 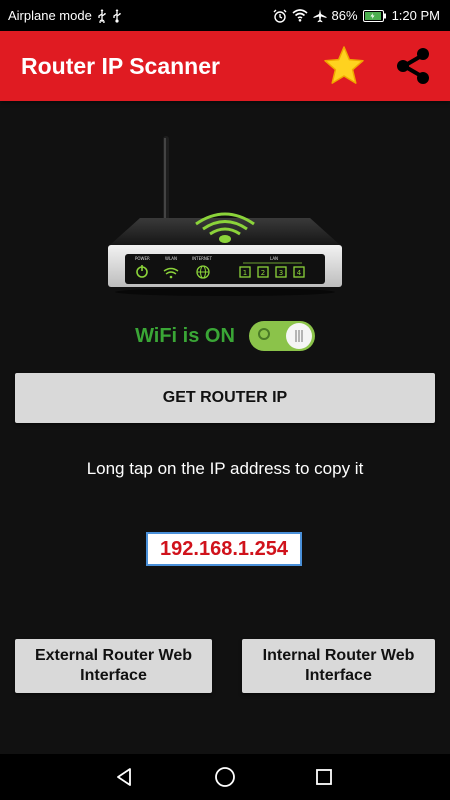 I want to click on status-left: Airplane mode, so click(x=65, y=15).